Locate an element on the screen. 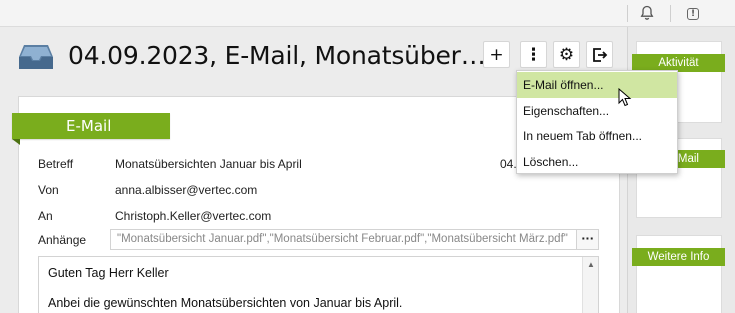 This screenshot has height=313, width=735. subject-value: Monatsübersichten Januar bis April is located at coordinates (208, 164).